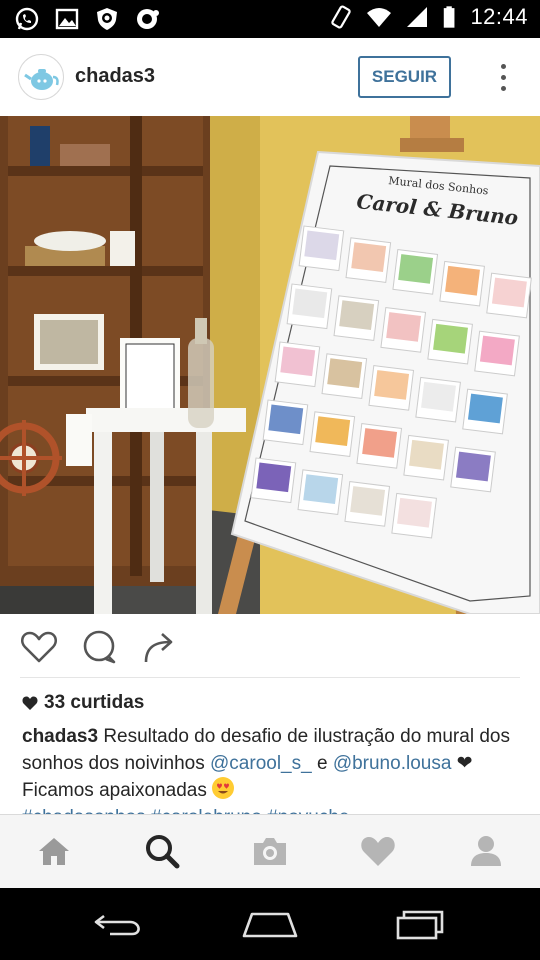  I want to click on divider, so click(270, 677).